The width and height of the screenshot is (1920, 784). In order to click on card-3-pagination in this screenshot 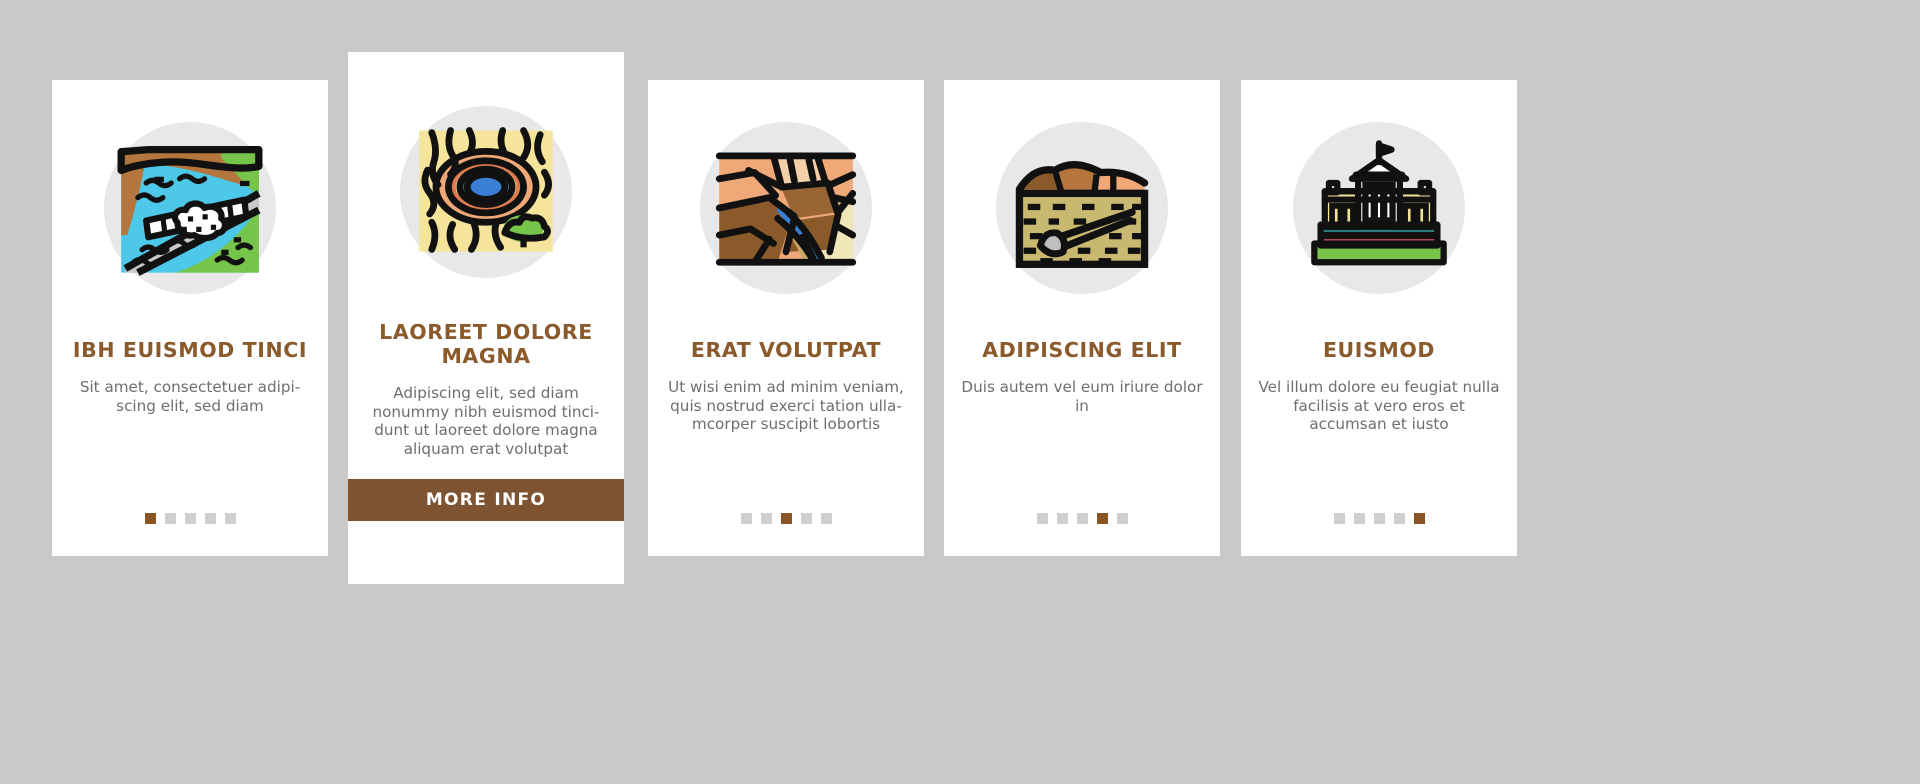, I will do `click(786, 518)`.